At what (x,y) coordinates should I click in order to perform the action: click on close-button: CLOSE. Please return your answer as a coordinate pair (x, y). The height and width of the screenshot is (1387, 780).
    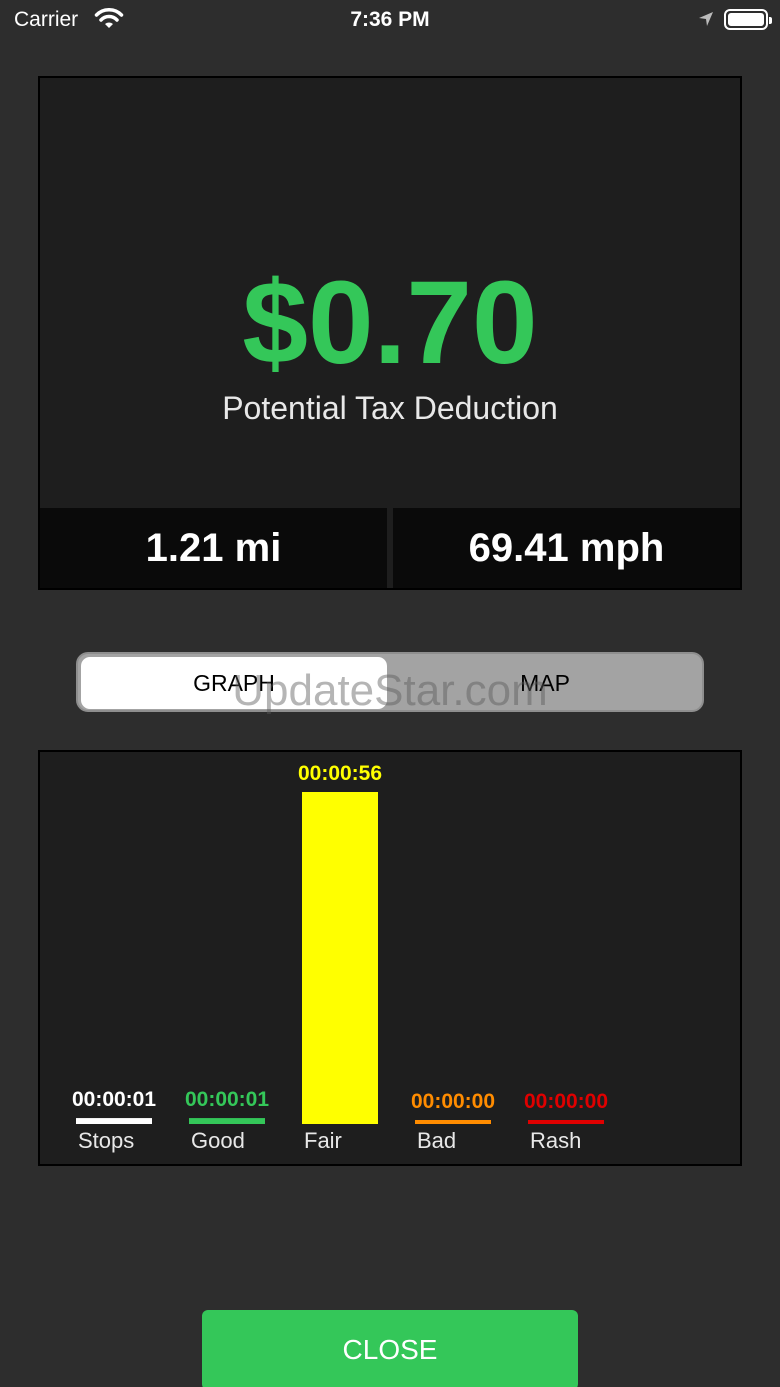
    Looking at the image, I should click on (390, 1348).